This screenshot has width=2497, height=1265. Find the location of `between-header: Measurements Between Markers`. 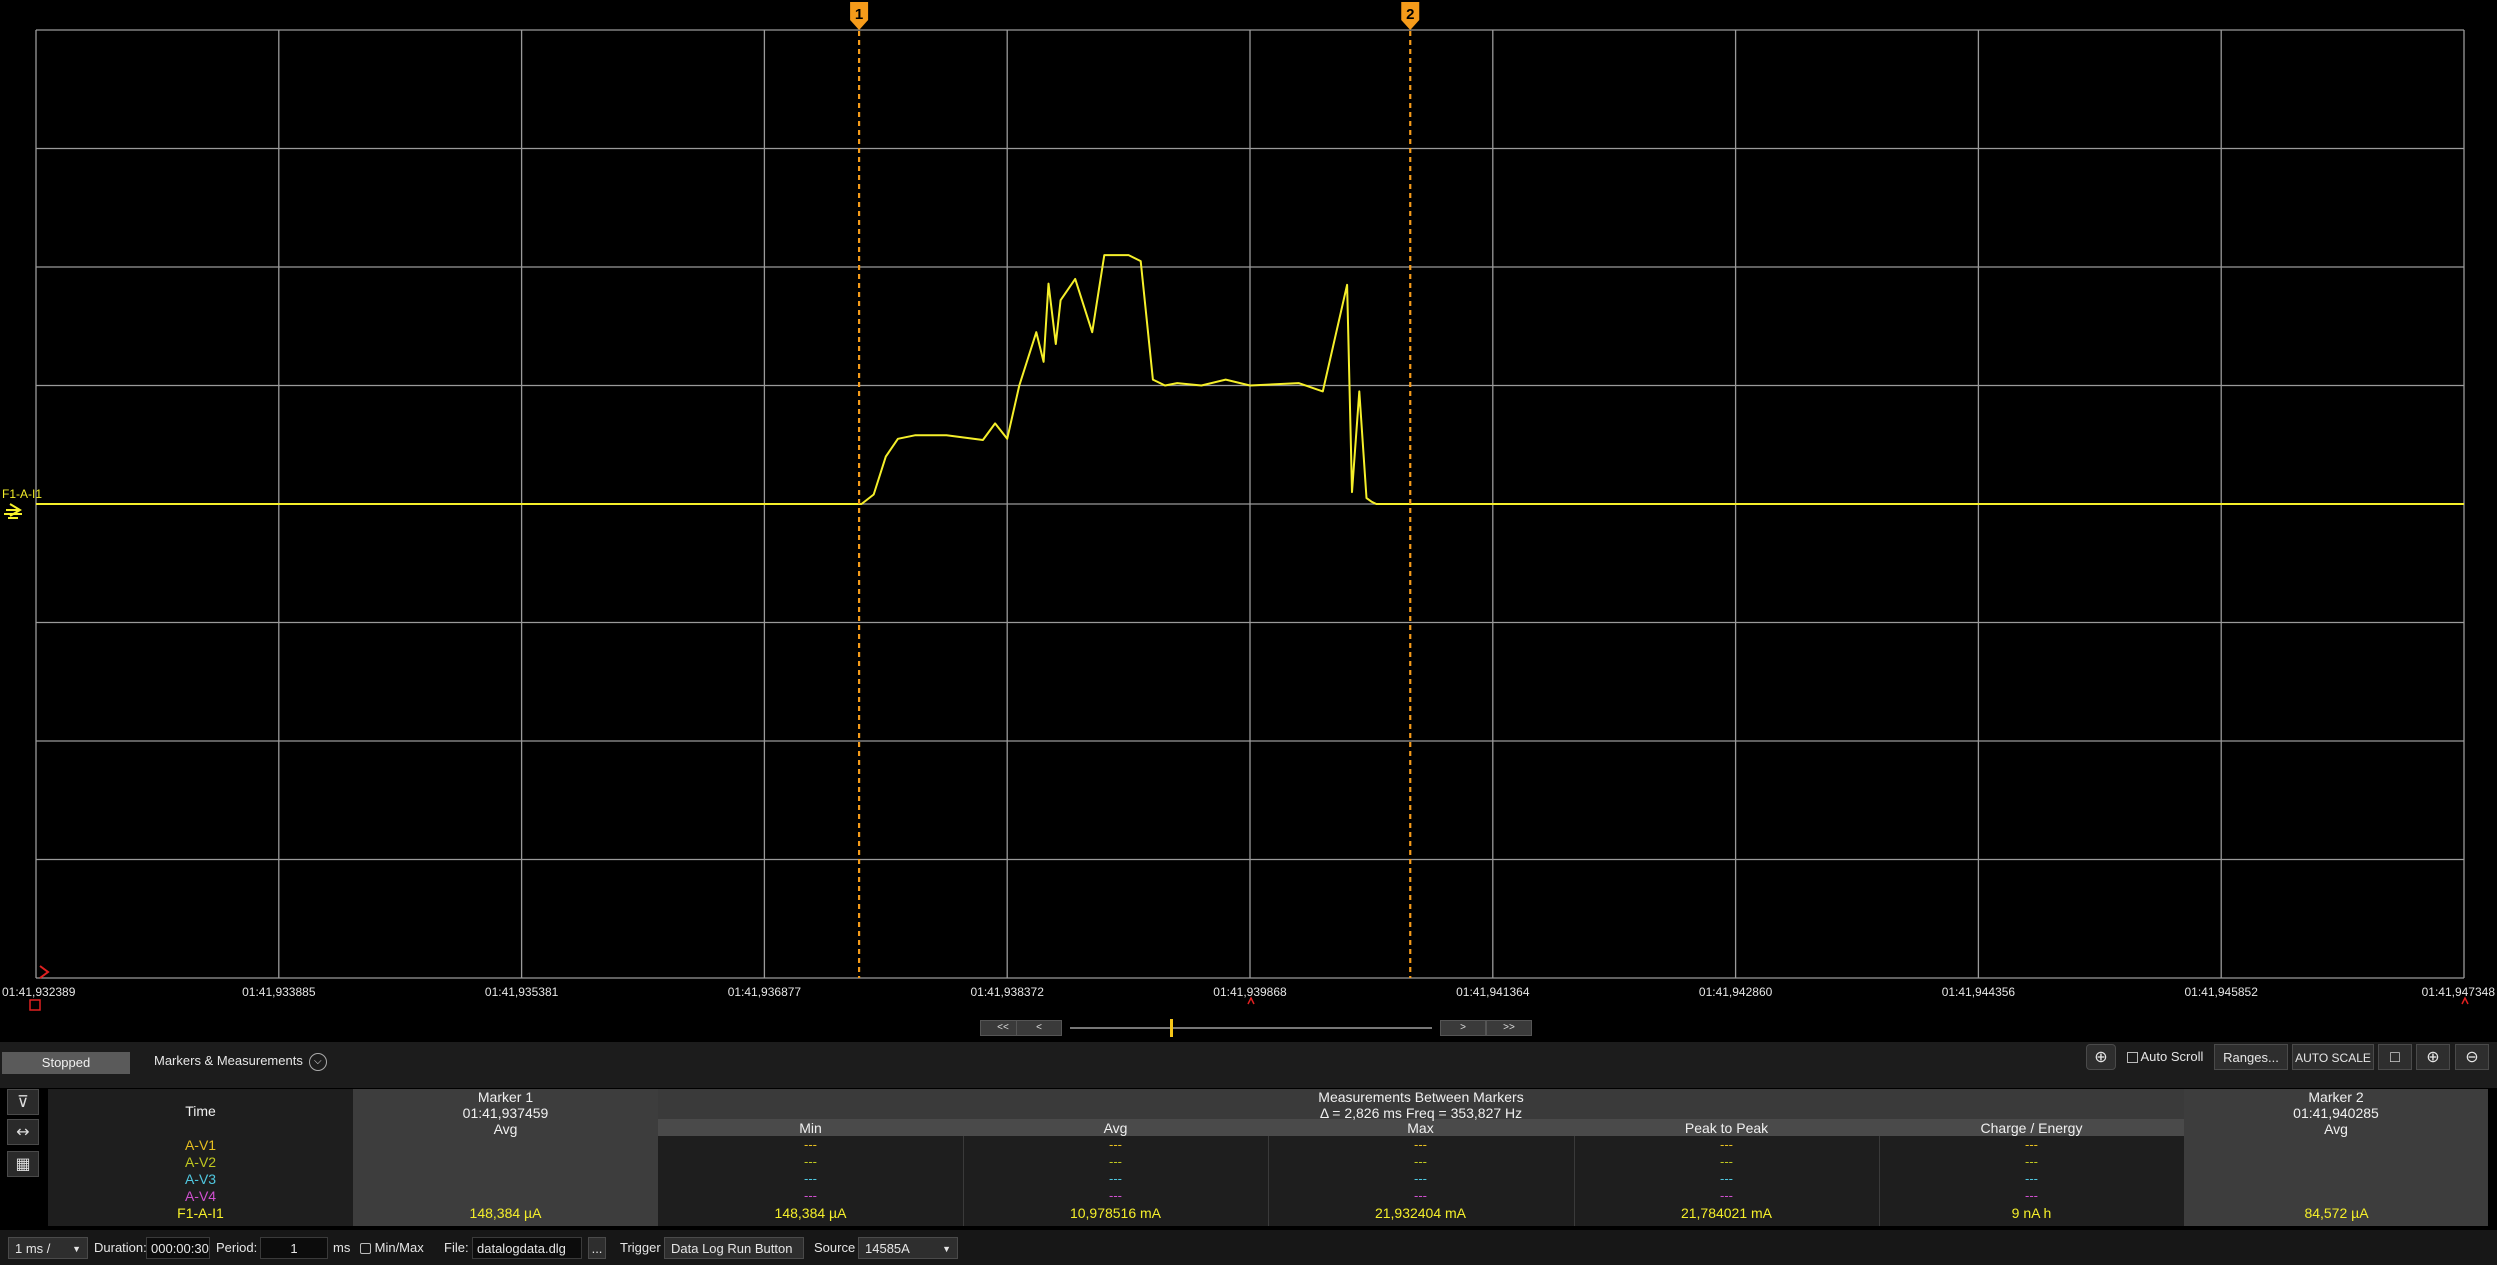

between-header: Measurements Between Markers is located at coordinates (1421, 1097).